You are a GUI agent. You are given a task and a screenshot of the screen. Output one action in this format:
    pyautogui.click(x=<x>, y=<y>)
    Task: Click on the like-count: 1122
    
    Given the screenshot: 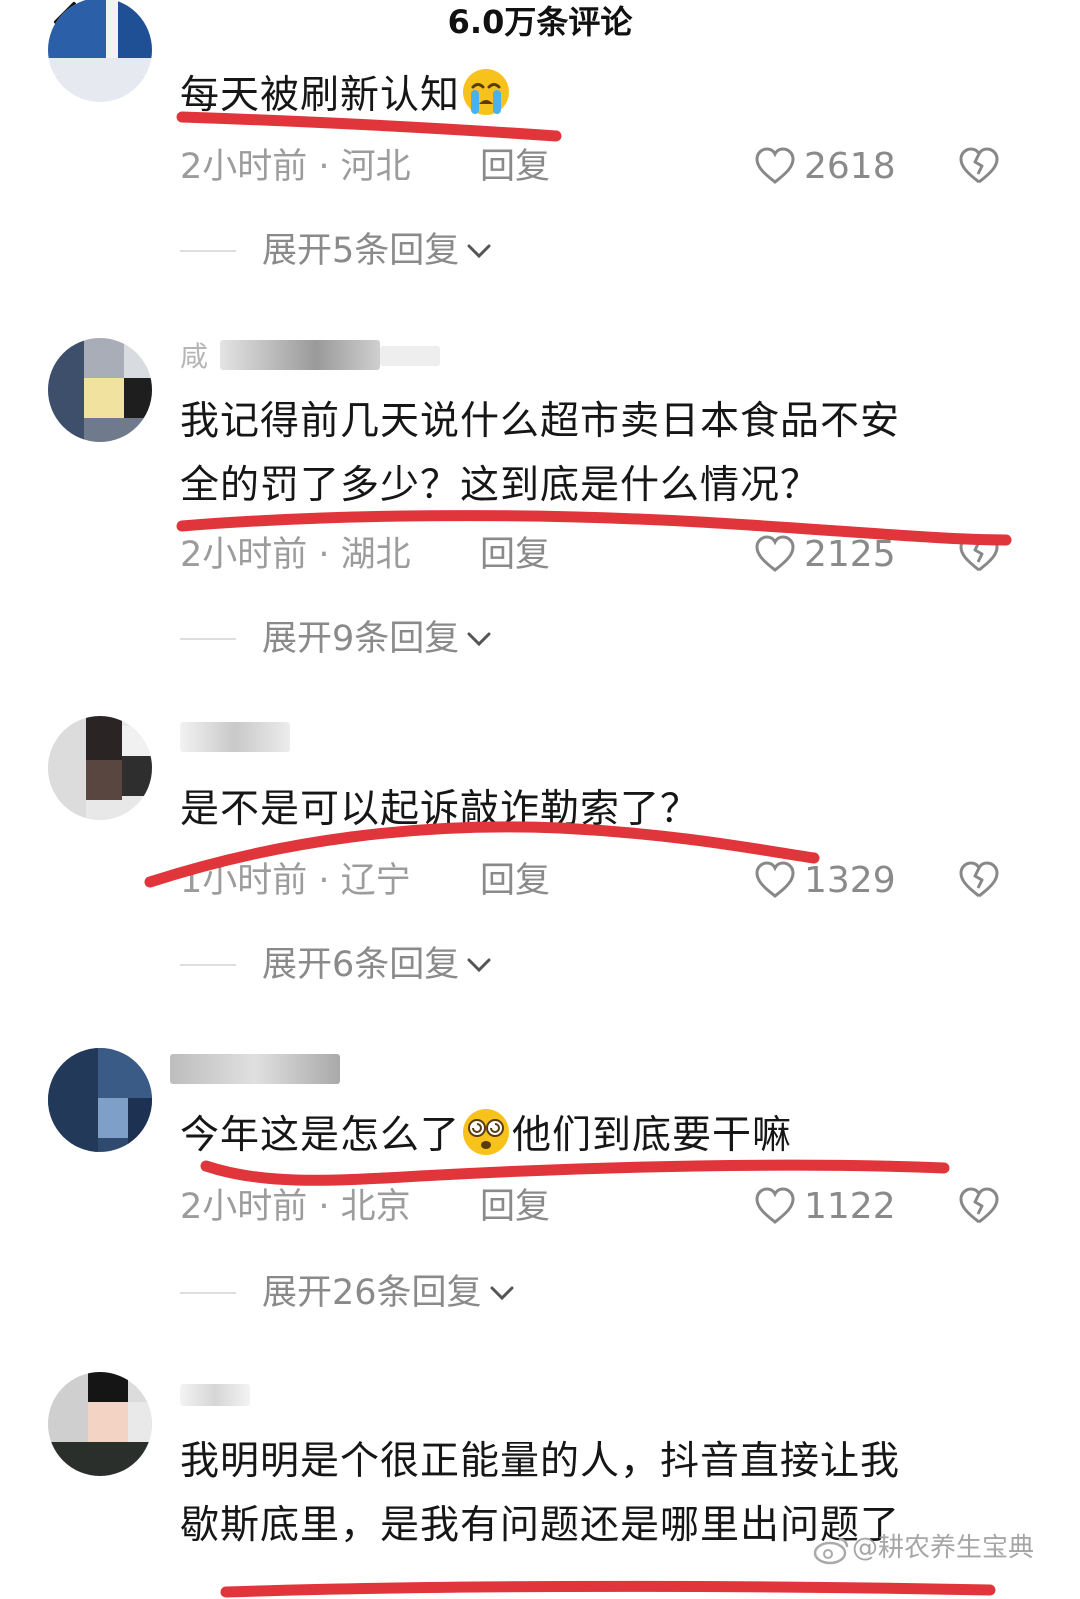 What is the action you would take?
    pyautogui.click(x=850, y=1206)
    